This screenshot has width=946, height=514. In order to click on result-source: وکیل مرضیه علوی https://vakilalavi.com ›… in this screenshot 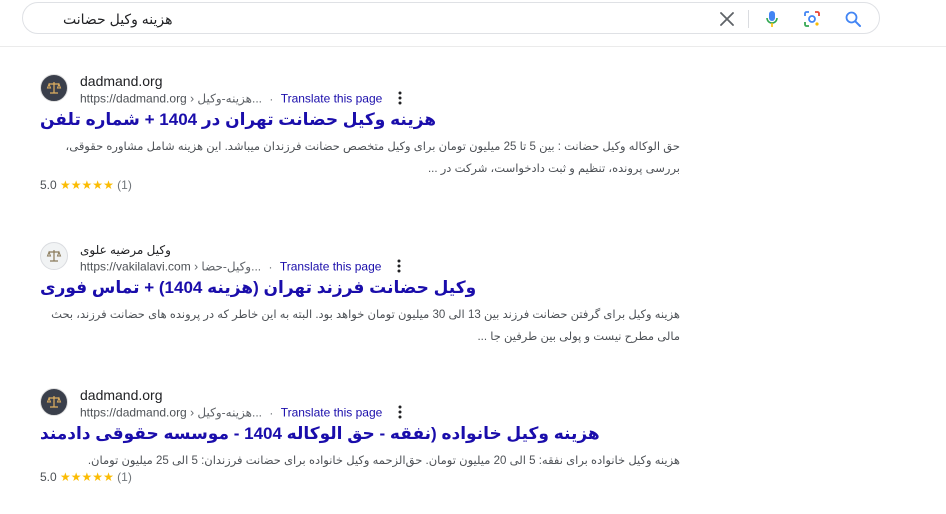, I will do `click(365, 257)`.